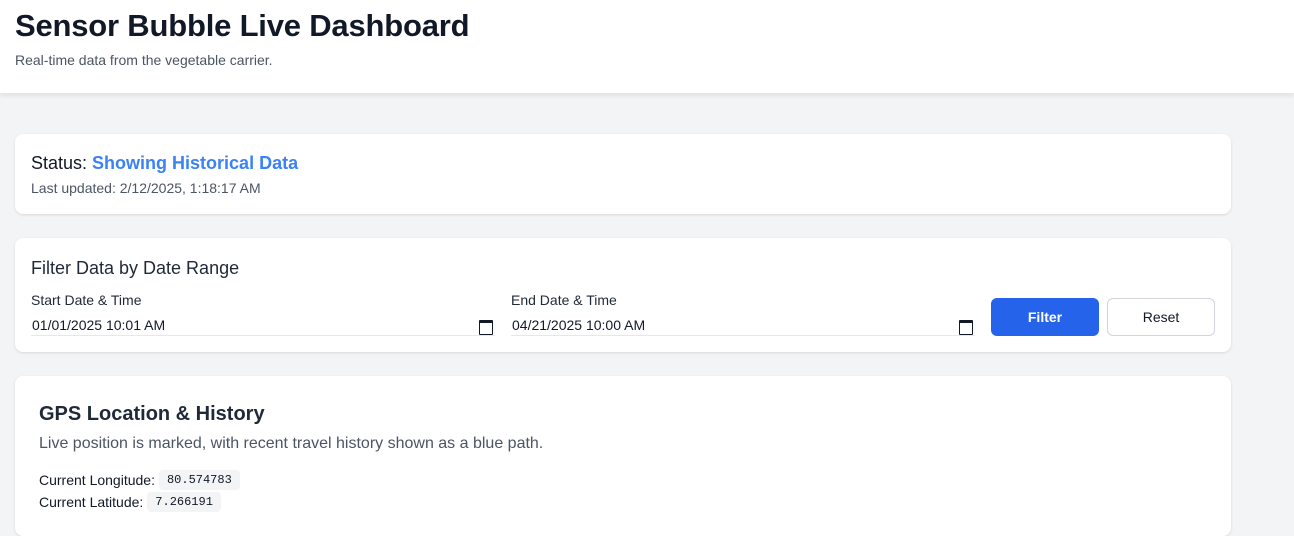 Image resolution: width=1294 pixels, height=536 pixels. What do you see at coordinates (86, 300) in the screenshot?
I see `start-date-label: Start Date & Time` at bounding box center [86, 300].